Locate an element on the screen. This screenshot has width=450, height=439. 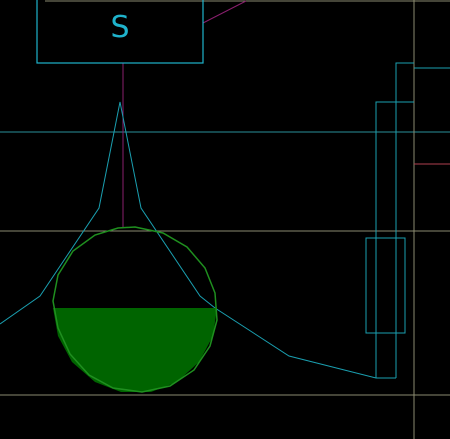
s-block-label: S is located at coordinates (119, 27).